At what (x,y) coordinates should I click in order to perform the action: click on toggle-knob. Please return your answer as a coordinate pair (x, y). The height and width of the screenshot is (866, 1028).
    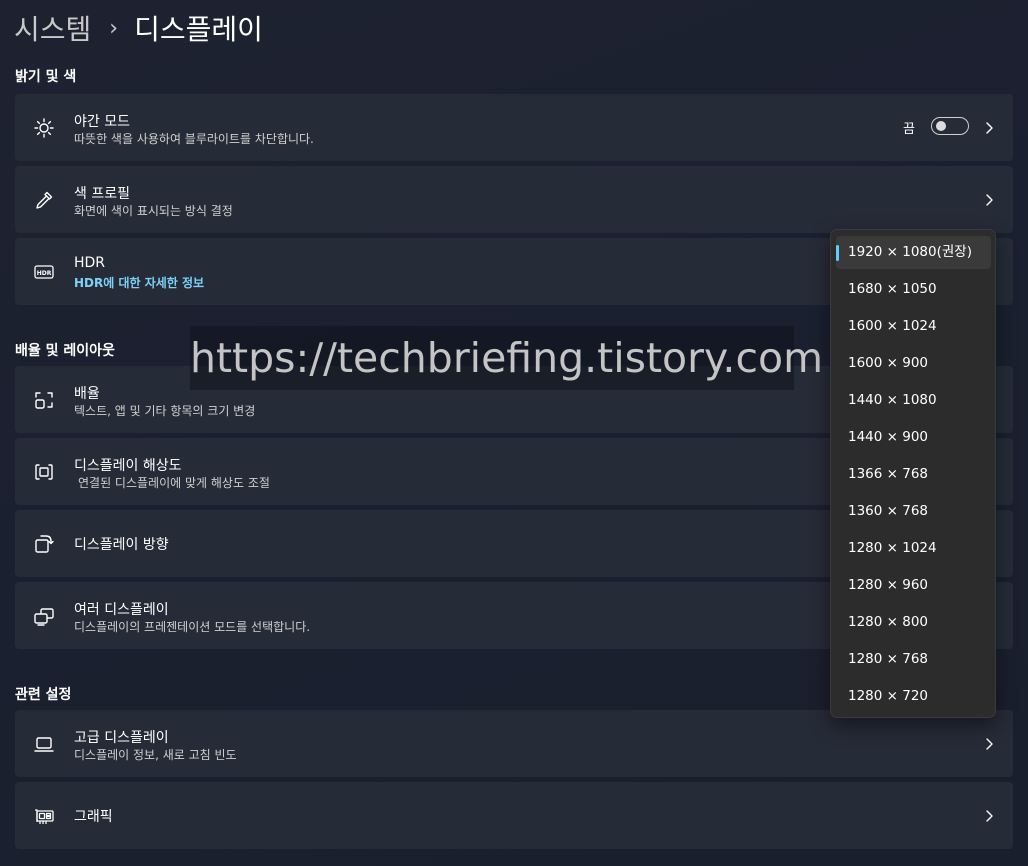
    Looking at the image, I should click on (941, 126).